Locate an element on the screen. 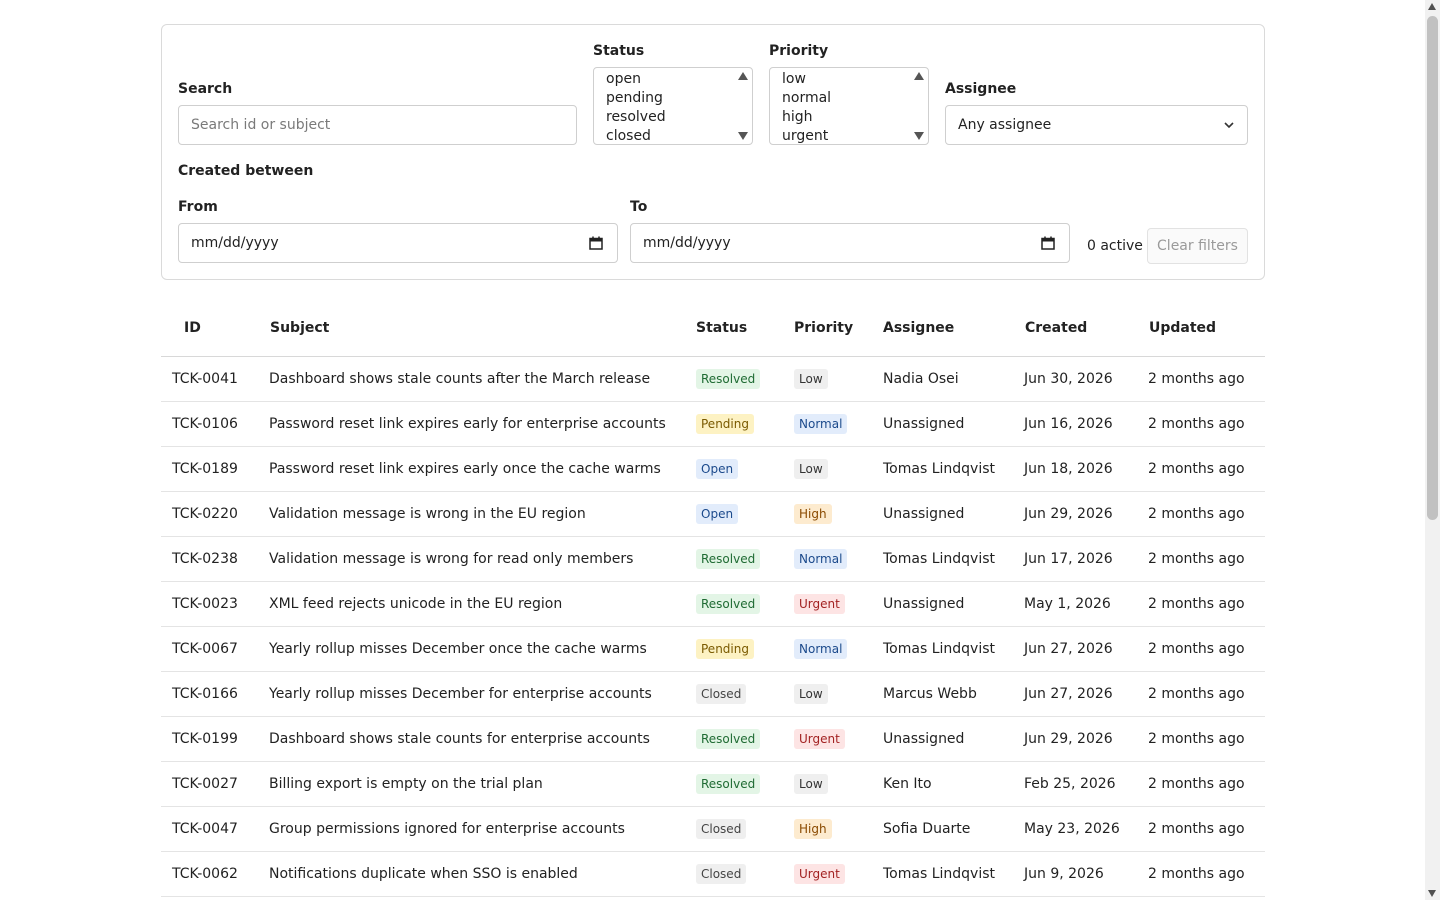 The width and height of the screenshot is (1440, 900). status-option-closed: closed is located at coordinates (628, 135).